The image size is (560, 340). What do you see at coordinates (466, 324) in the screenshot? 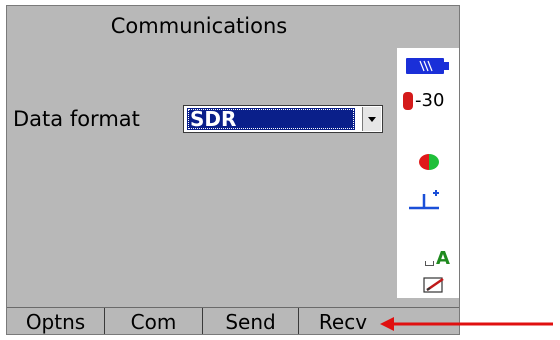
I see `annotation-arrow-icon` at bounding box center [466, 324].